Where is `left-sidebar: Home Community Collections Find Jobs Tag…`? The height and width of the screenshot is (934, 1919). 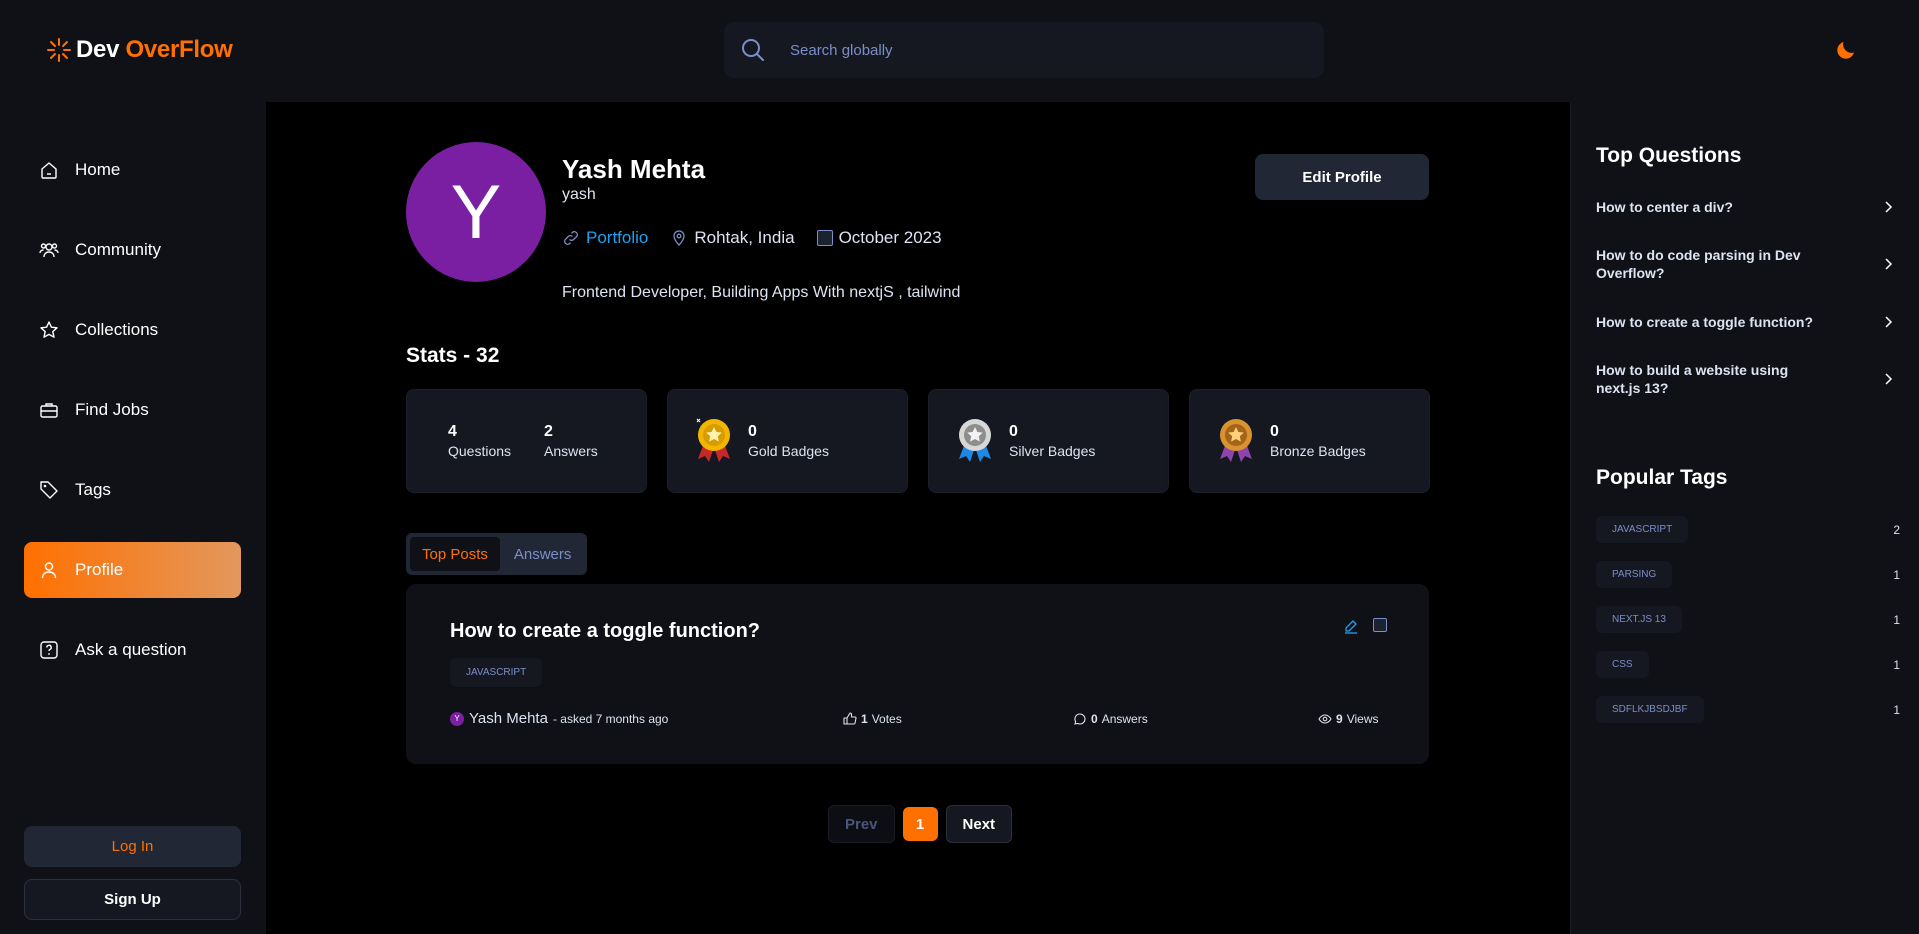
left-sidebar: Home Community Collections Find Jobs Tag… is located at coordinates (133, 518).